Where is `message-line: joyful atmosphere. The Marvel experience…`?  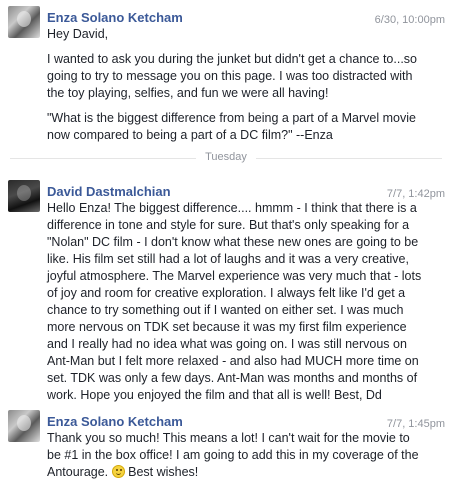
message-line: joyful atmosphere. The Marvel experience… is located at coordinates (234, 276).